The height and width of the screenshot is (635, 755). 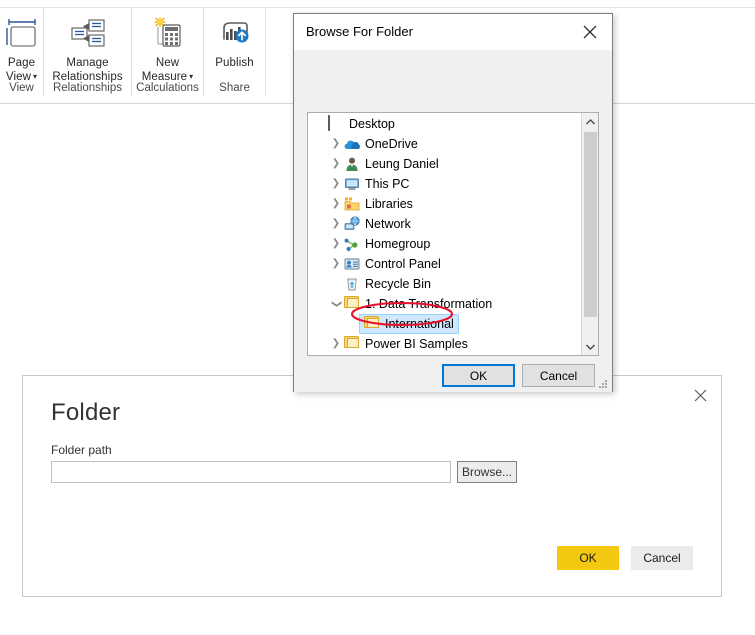 What do you see at coordinates (352, 223) in the screenshot?
I see `network-icon` at bounding box center [352, 223].